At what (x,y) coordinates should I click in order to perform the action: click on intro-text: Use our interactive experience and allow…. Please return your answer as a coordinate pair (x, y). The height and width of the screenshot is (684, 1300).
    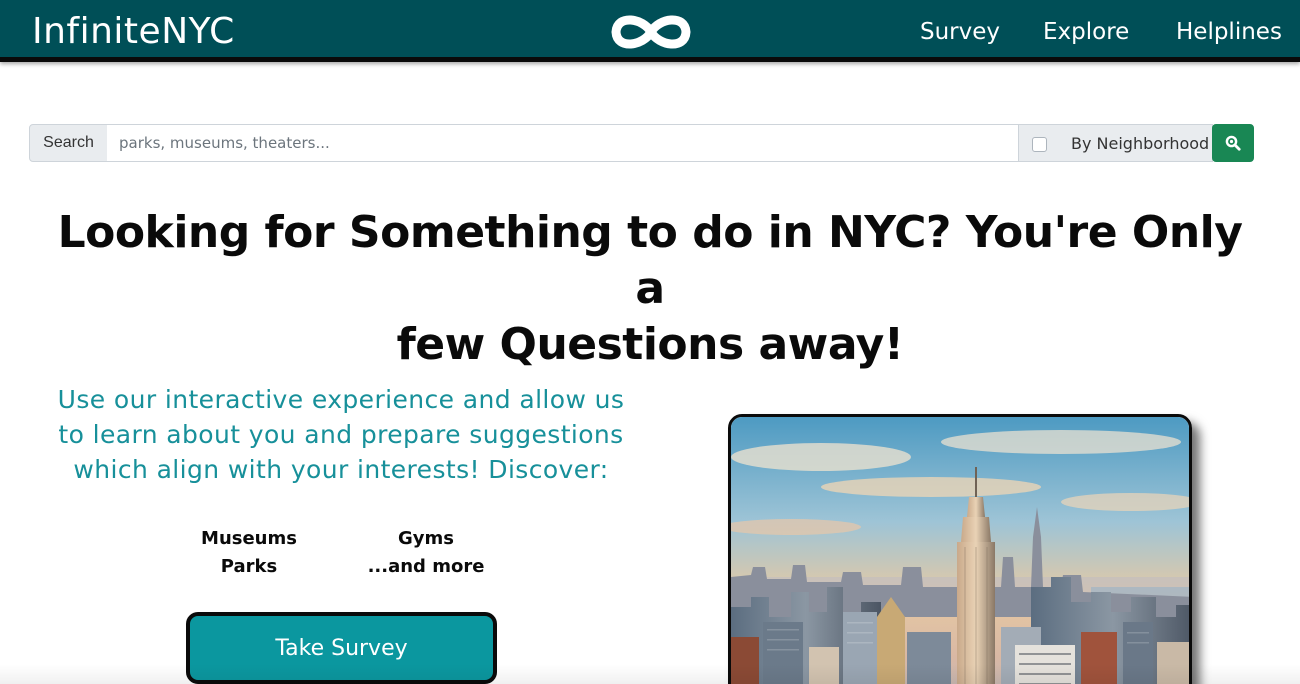
    Looking at the image, I should click on (341, 434).